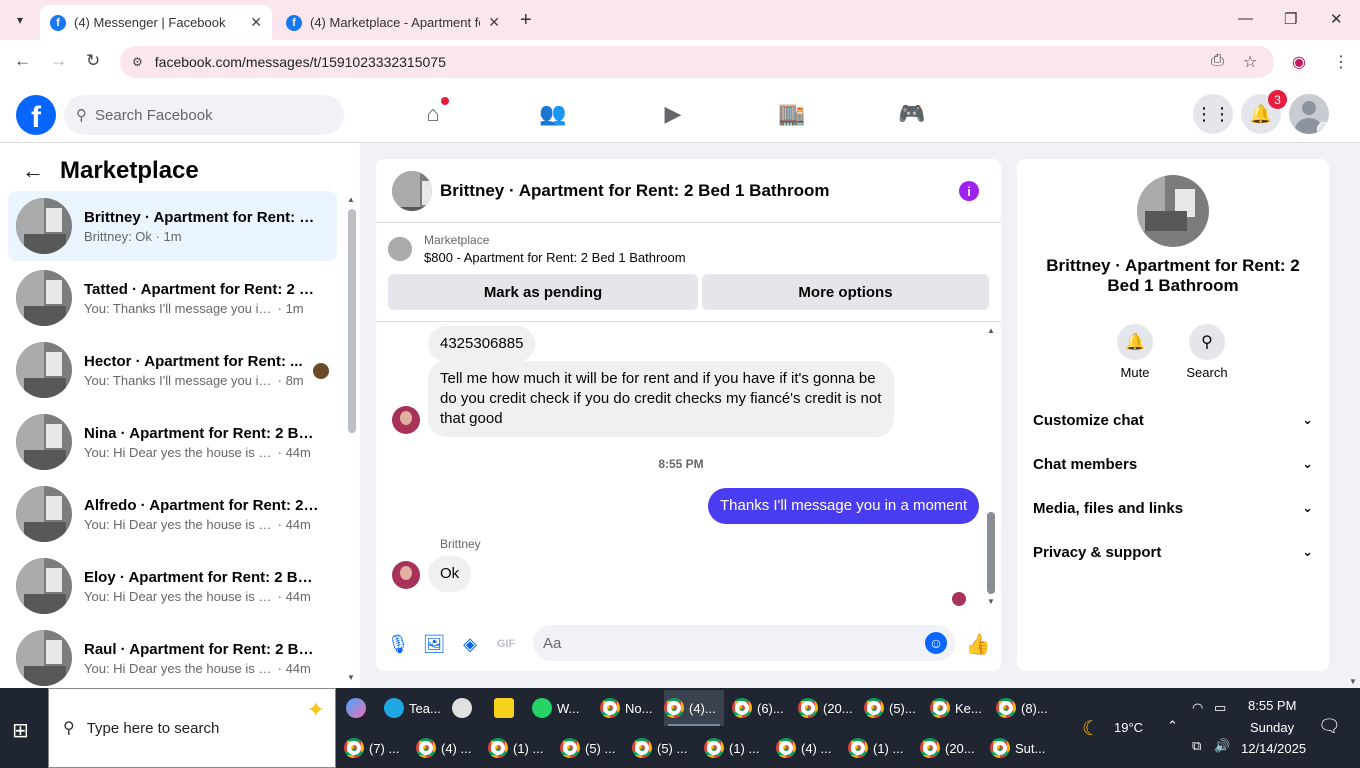  What do you see at coordinates (398, 644) in the screenshot?
I see `microphone-icon: 🎙` at bounding box center [398, 644].